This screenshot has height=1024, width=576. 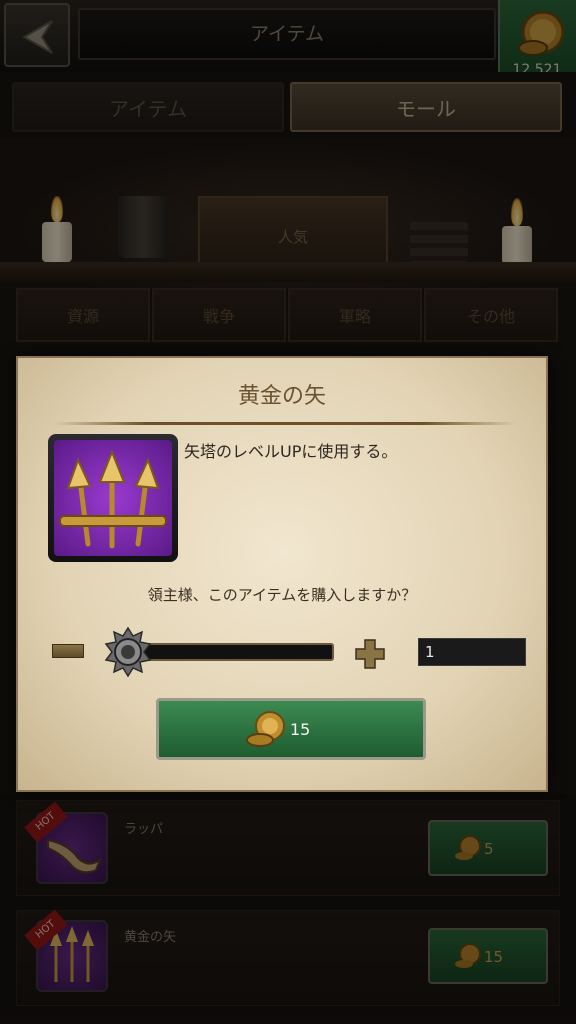 What do you see at coordinates (300, 729) in the screenshot?
I see `buy-price: 15` at bounding box center [300, 729].